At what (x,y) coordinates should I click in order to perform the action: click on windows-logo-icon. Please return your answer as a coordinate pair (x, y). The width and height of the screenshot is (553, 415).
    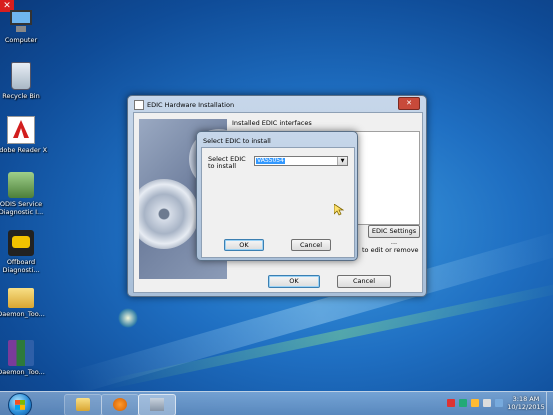
    Looking at the image, I should click on (20, 405).